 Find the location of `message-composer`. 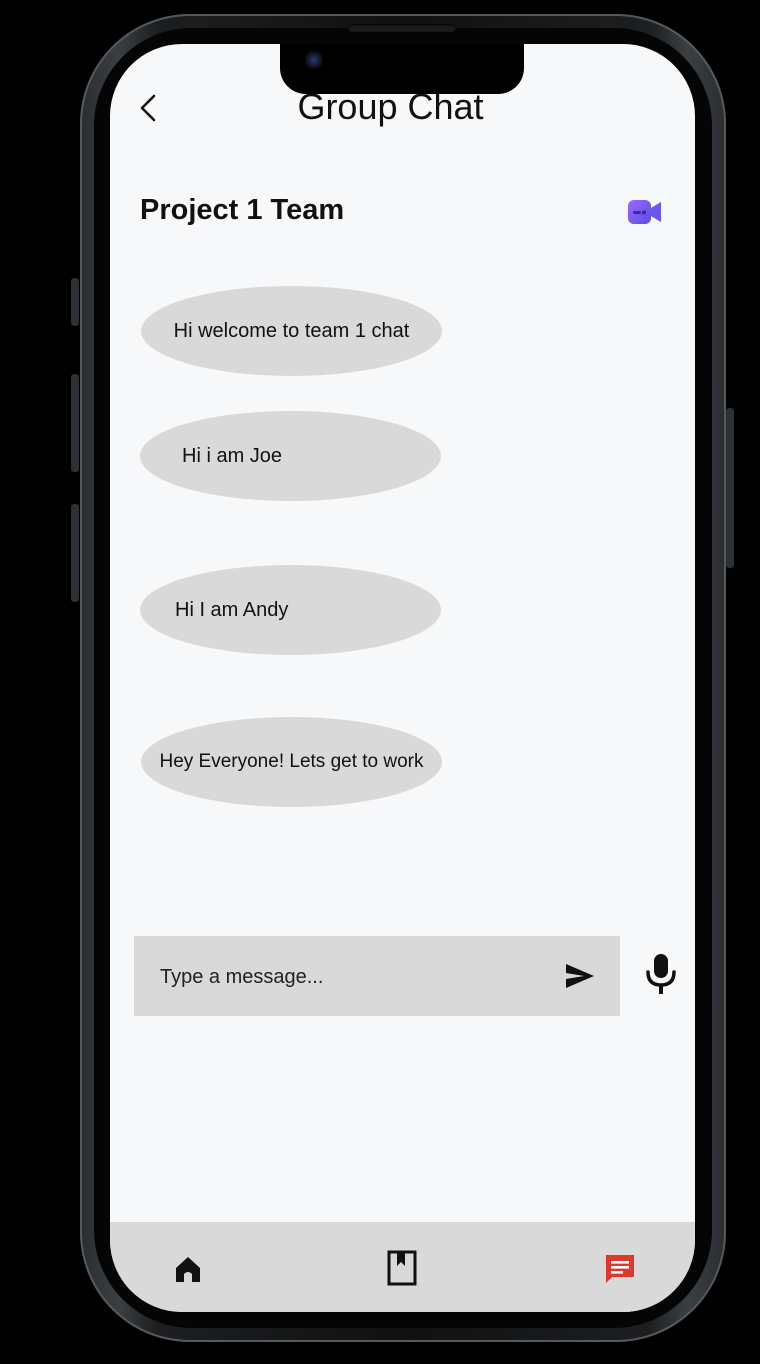

message-composer is located at coordinates (377, 976).